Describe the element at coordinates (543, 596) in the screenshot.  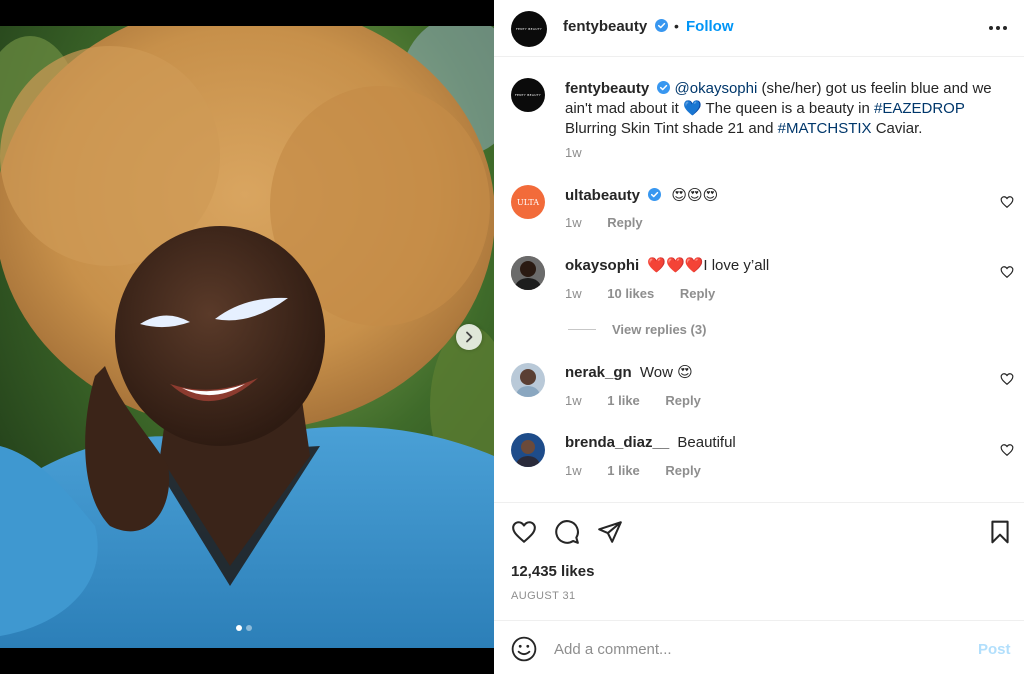
I see `post-date: AUGUST 31` at that location.